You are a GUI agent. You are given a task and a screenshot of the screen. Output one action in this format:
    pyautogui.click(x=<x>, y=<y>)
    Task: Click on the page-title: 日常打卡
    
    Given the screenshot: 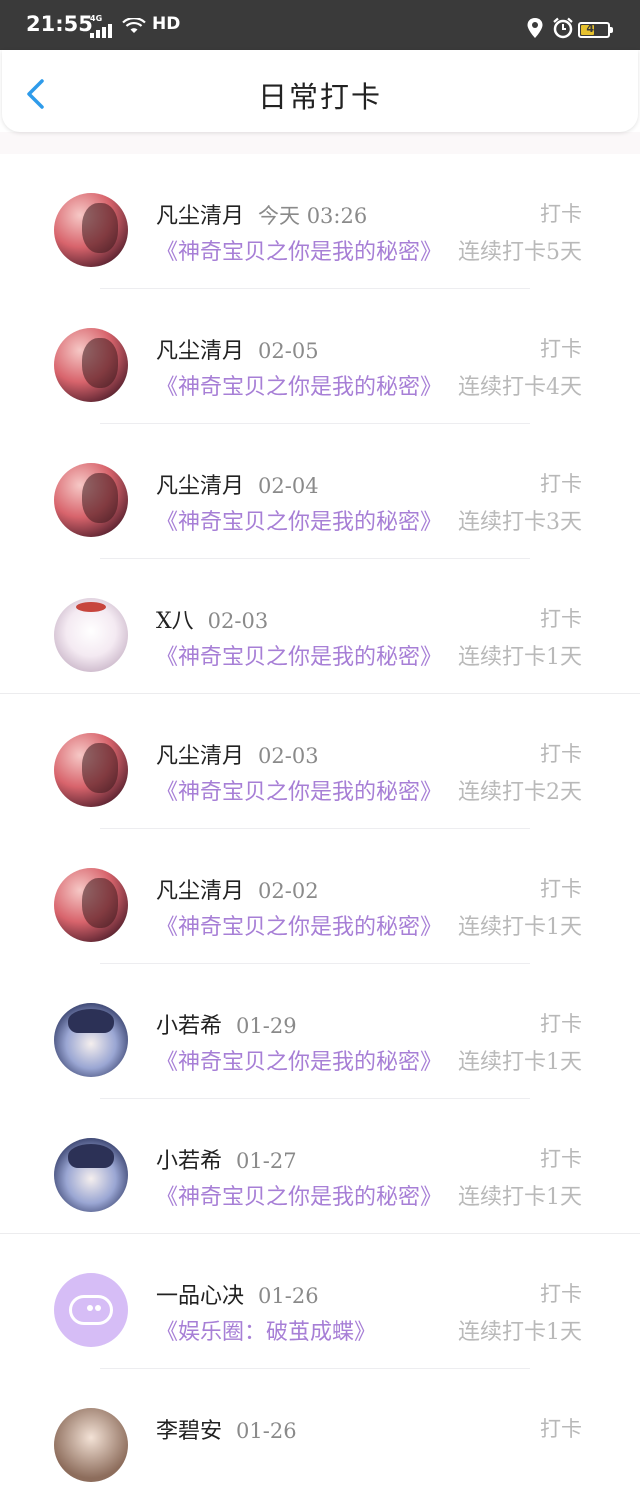 What is the action you would take?
    pyautogui.click(x=319, y=97)
    